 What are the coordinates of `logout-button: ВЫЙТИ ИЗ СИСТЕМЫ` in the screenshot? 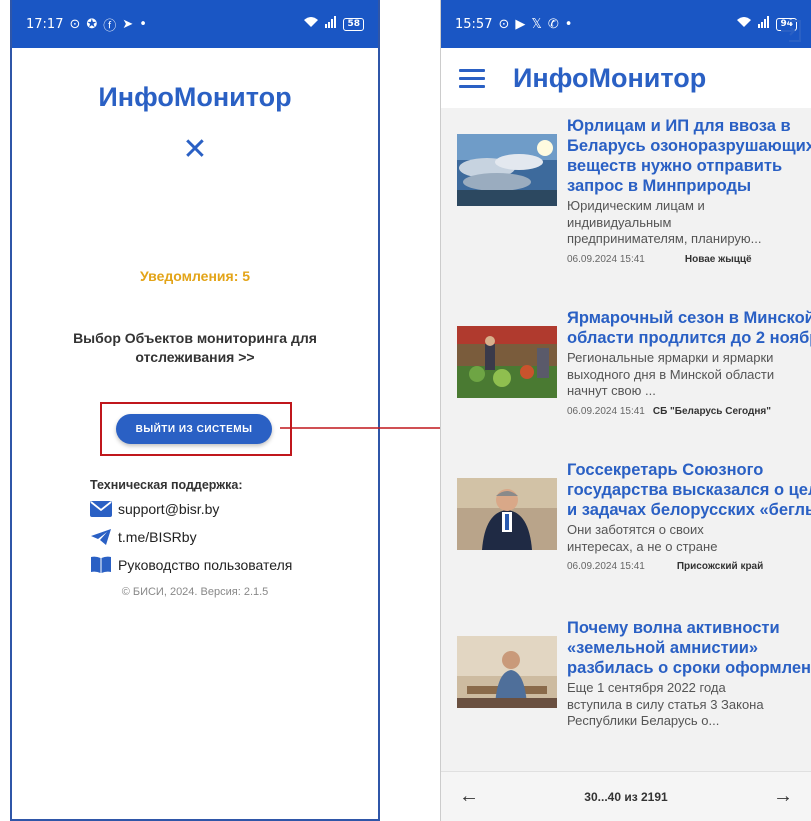 It's located at (194, 429).